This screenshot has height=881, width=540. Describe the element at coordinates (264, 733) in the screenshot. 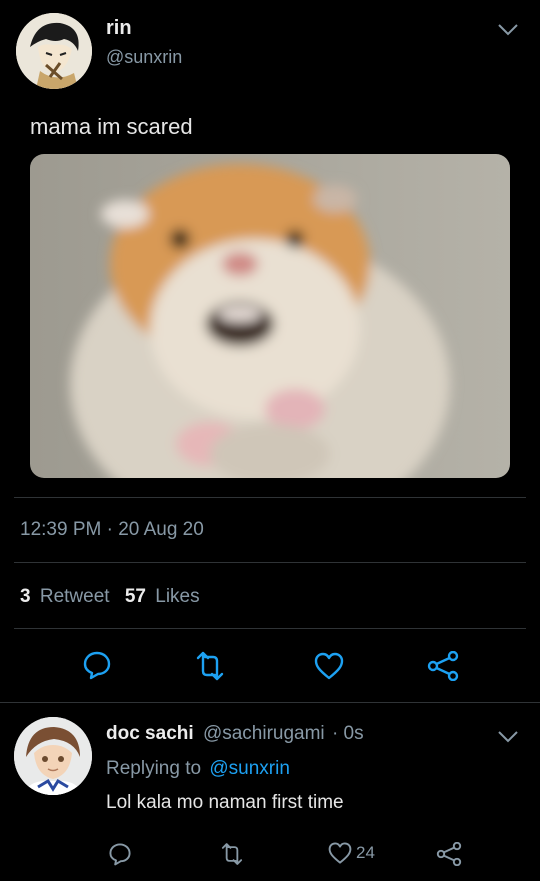

I see `reply-handle: @sachirugami` at that location.